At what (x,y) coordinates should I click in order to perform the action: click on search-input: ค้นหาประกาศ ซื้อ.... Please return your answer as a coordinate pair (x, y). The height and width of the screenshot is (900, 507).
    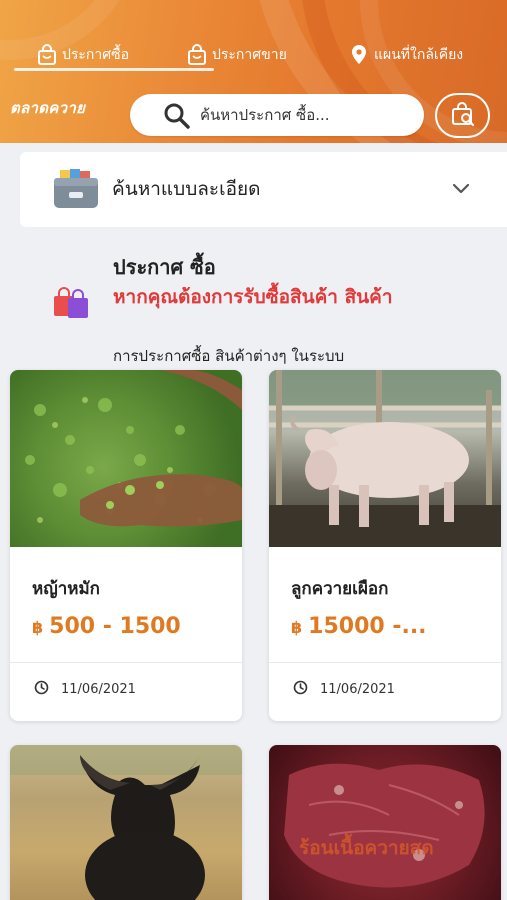
    Looking at the image, I should click on (277, 115).